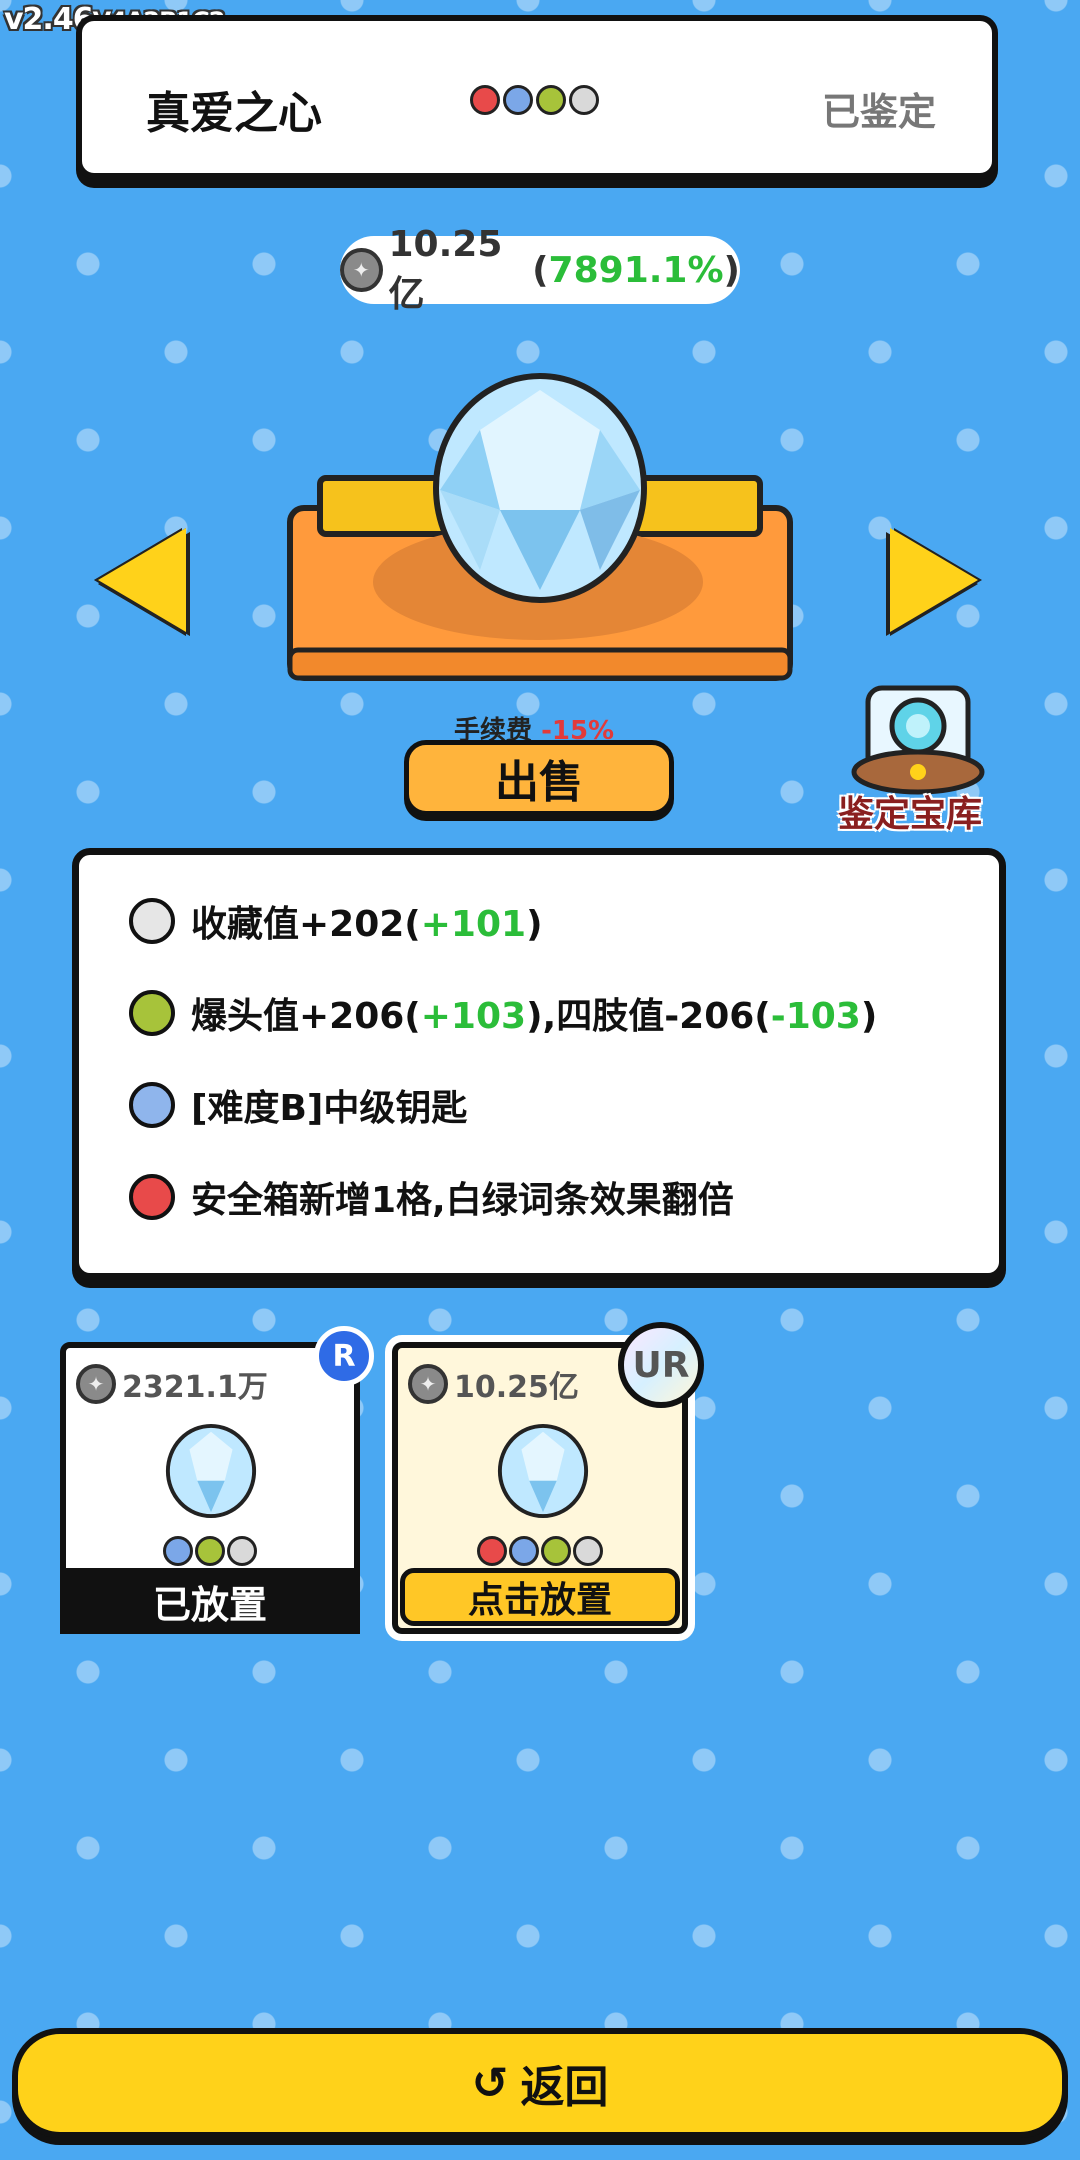 This screenshot has width=1080, height=2160. I want to click on attribute-text-part: -103, so click(815, 1016).